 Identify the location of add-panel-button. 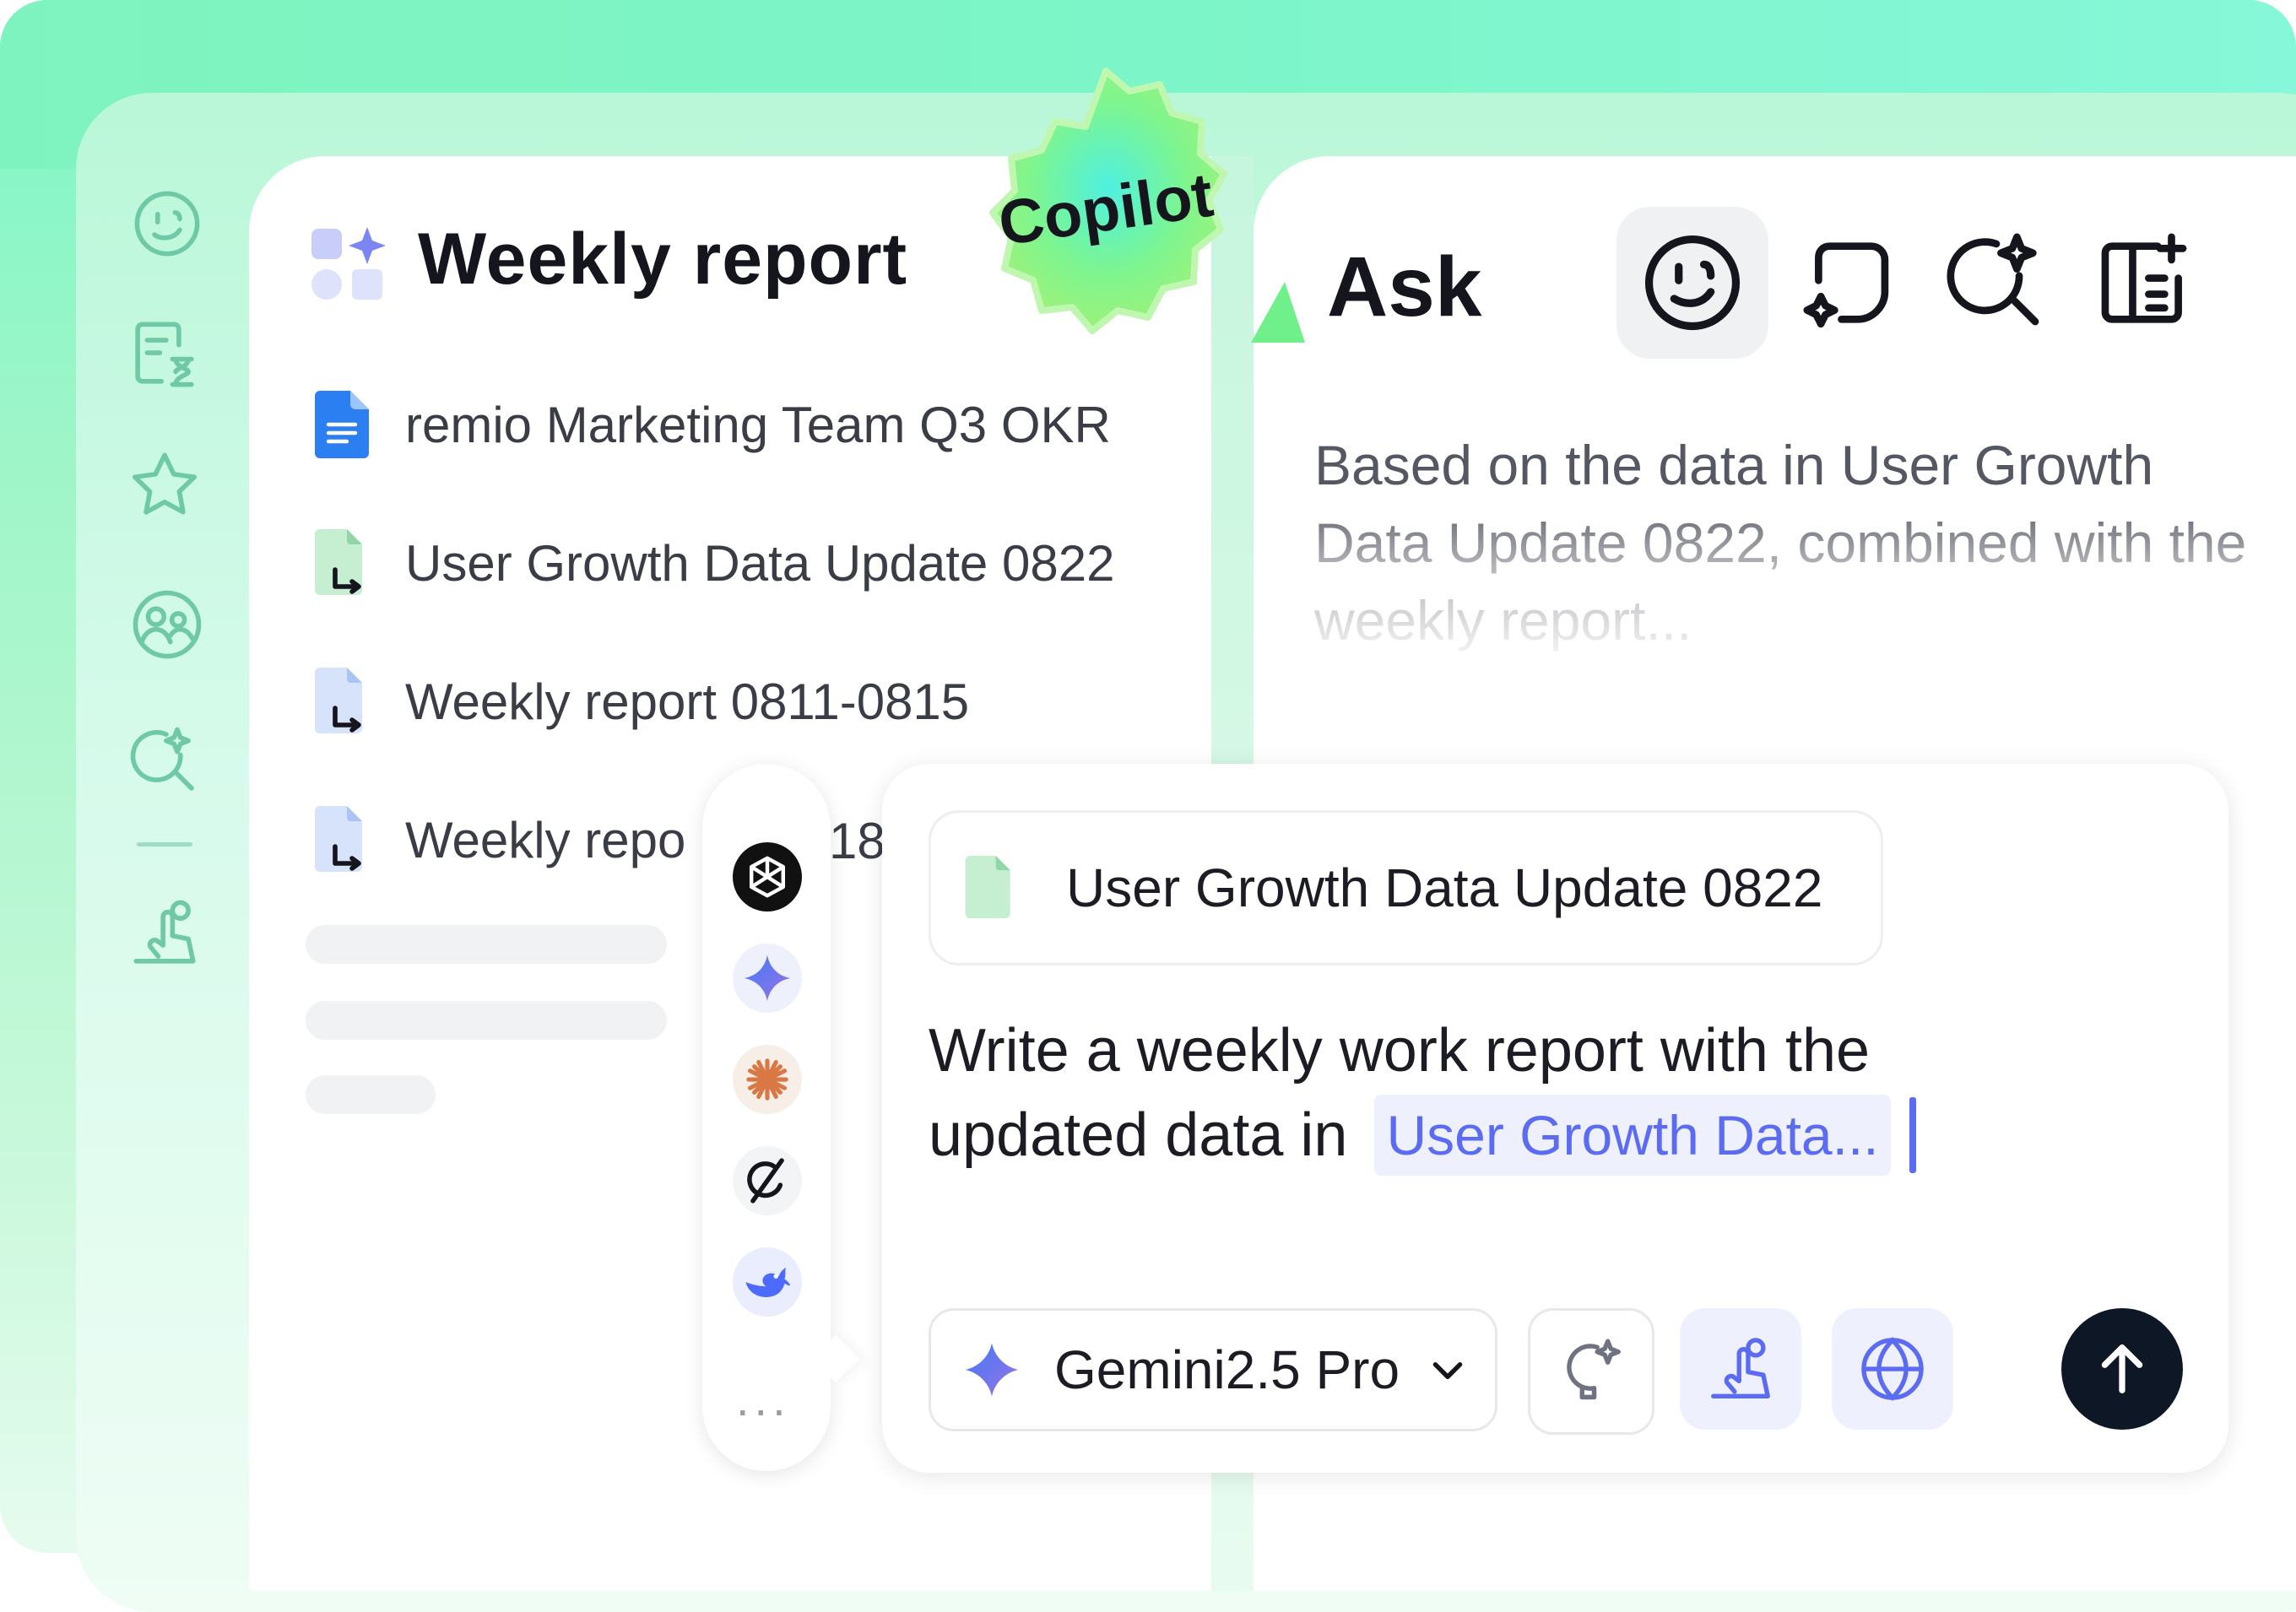
(2144, 283).